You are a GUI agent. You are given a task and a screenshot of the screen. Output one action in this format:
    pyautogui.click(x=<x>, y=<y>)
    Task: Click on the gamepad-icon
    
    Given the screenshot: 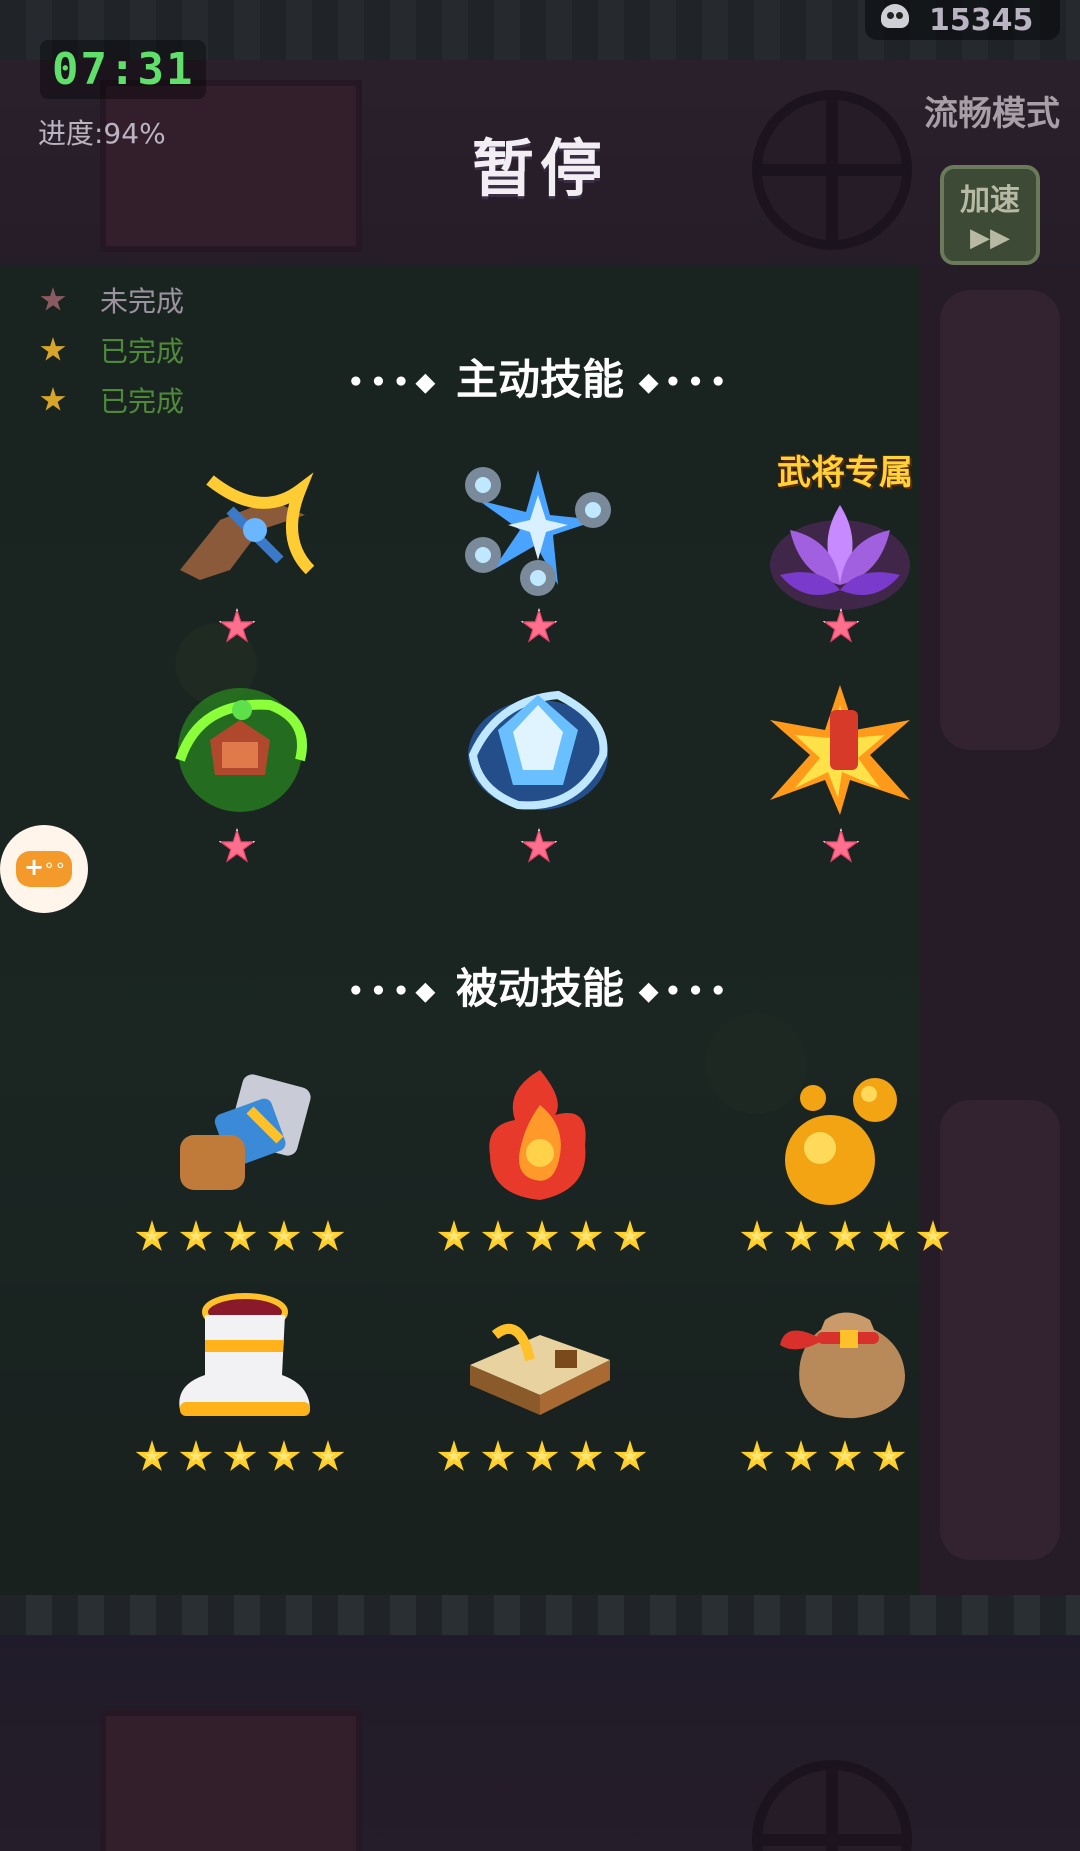 What is the action you would take?
    pyautogui.click(x=44, y=869)
    